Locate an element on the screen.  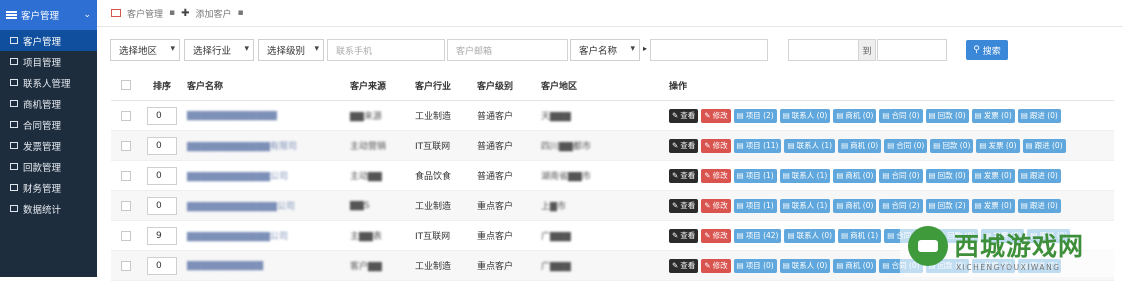
sidebar-item-customers: 客户管理 is located at coordinates (48, 40).